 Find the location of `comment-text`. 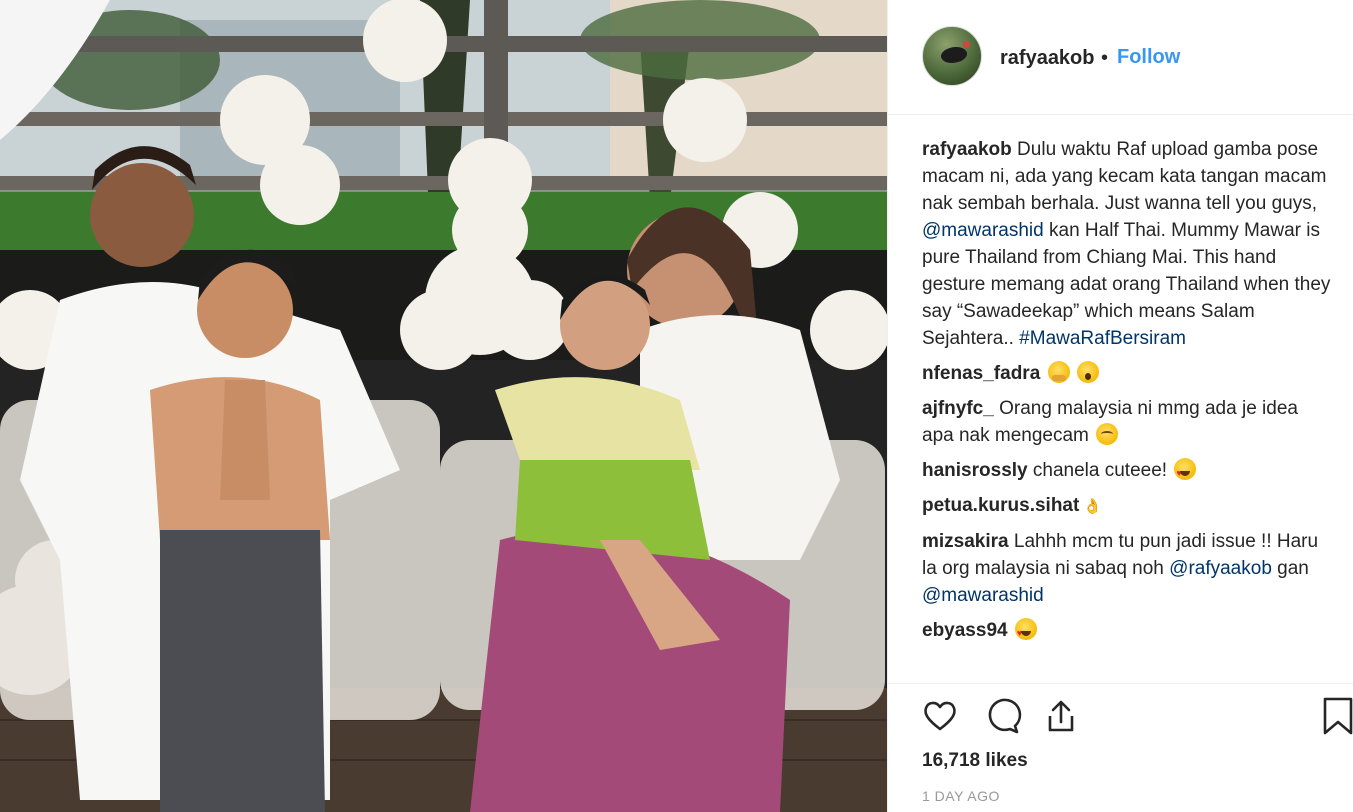

comment-text is located at coordinates (1010, 630).